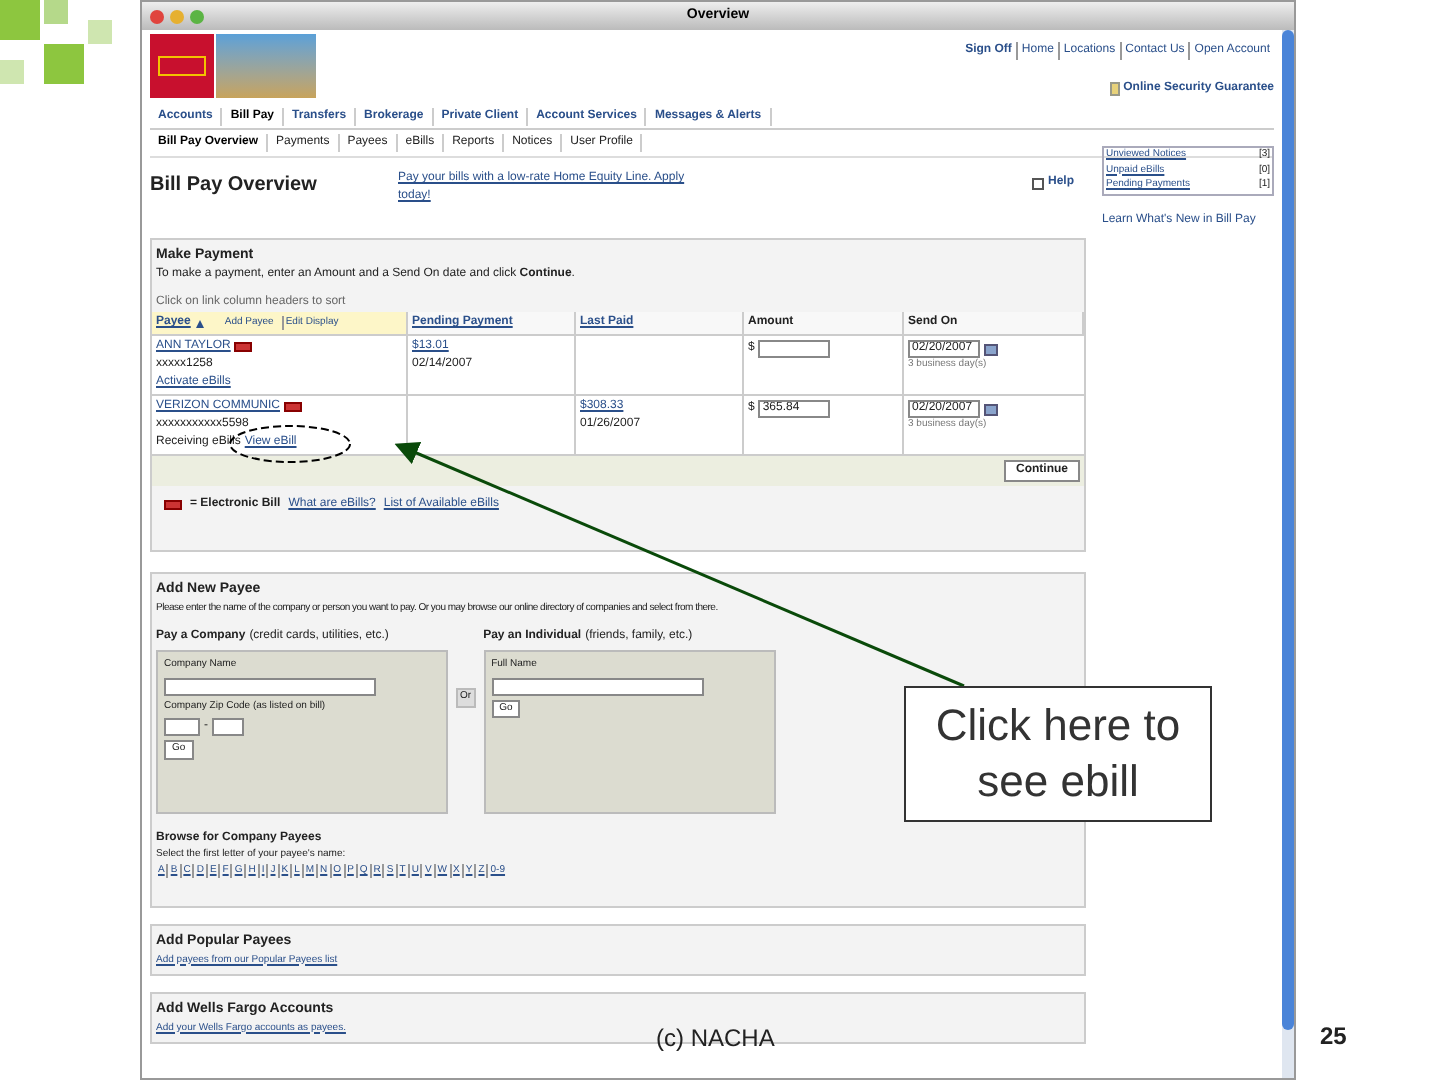  I want to click on sort-icon, so click(200, 323).